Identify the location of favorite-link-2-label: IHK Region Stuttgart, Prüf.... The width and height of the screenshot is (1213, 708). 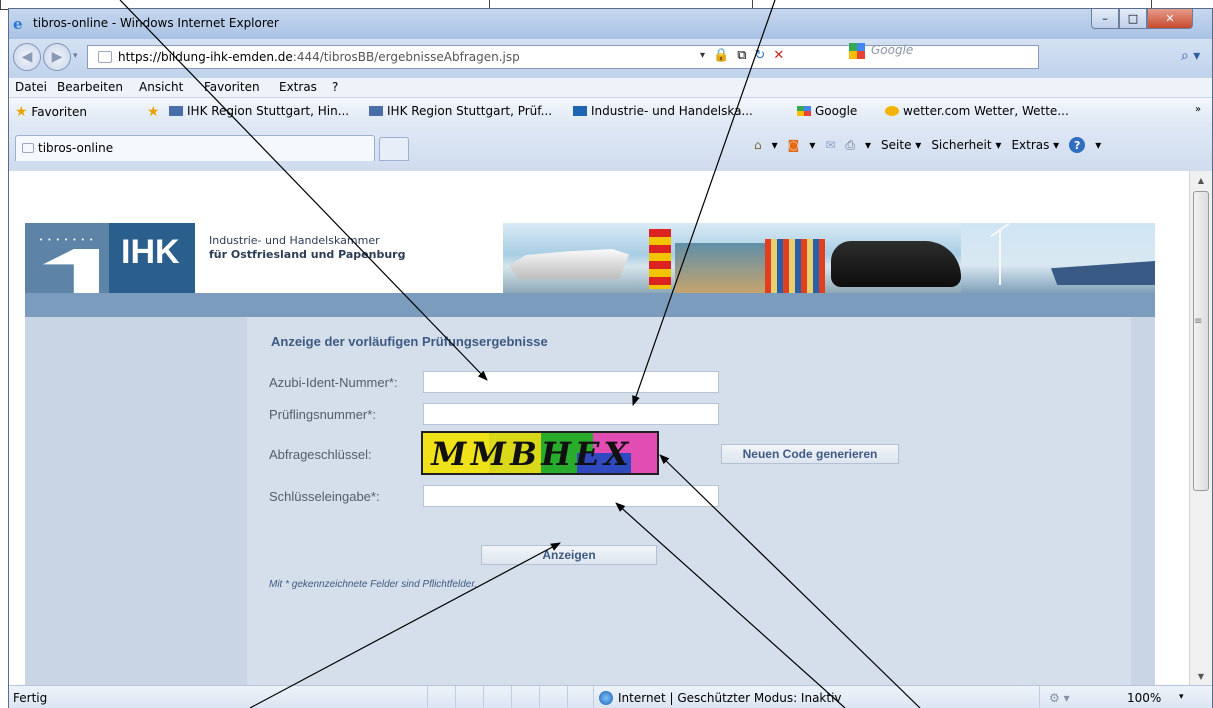
(470, 111).